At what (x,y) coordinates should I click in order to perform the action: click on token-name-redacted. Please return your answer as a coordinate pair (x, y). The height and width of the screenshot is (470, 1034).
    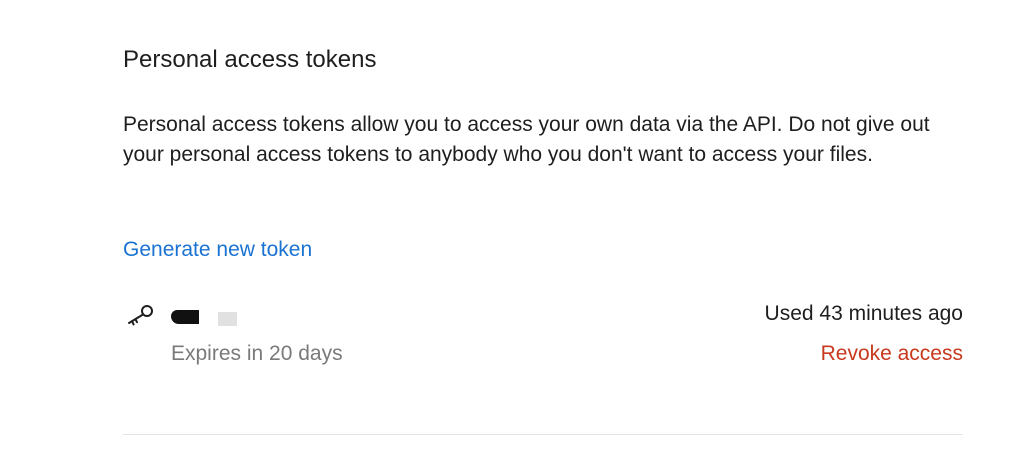
    Looking at the image, I should click on (211, 318).